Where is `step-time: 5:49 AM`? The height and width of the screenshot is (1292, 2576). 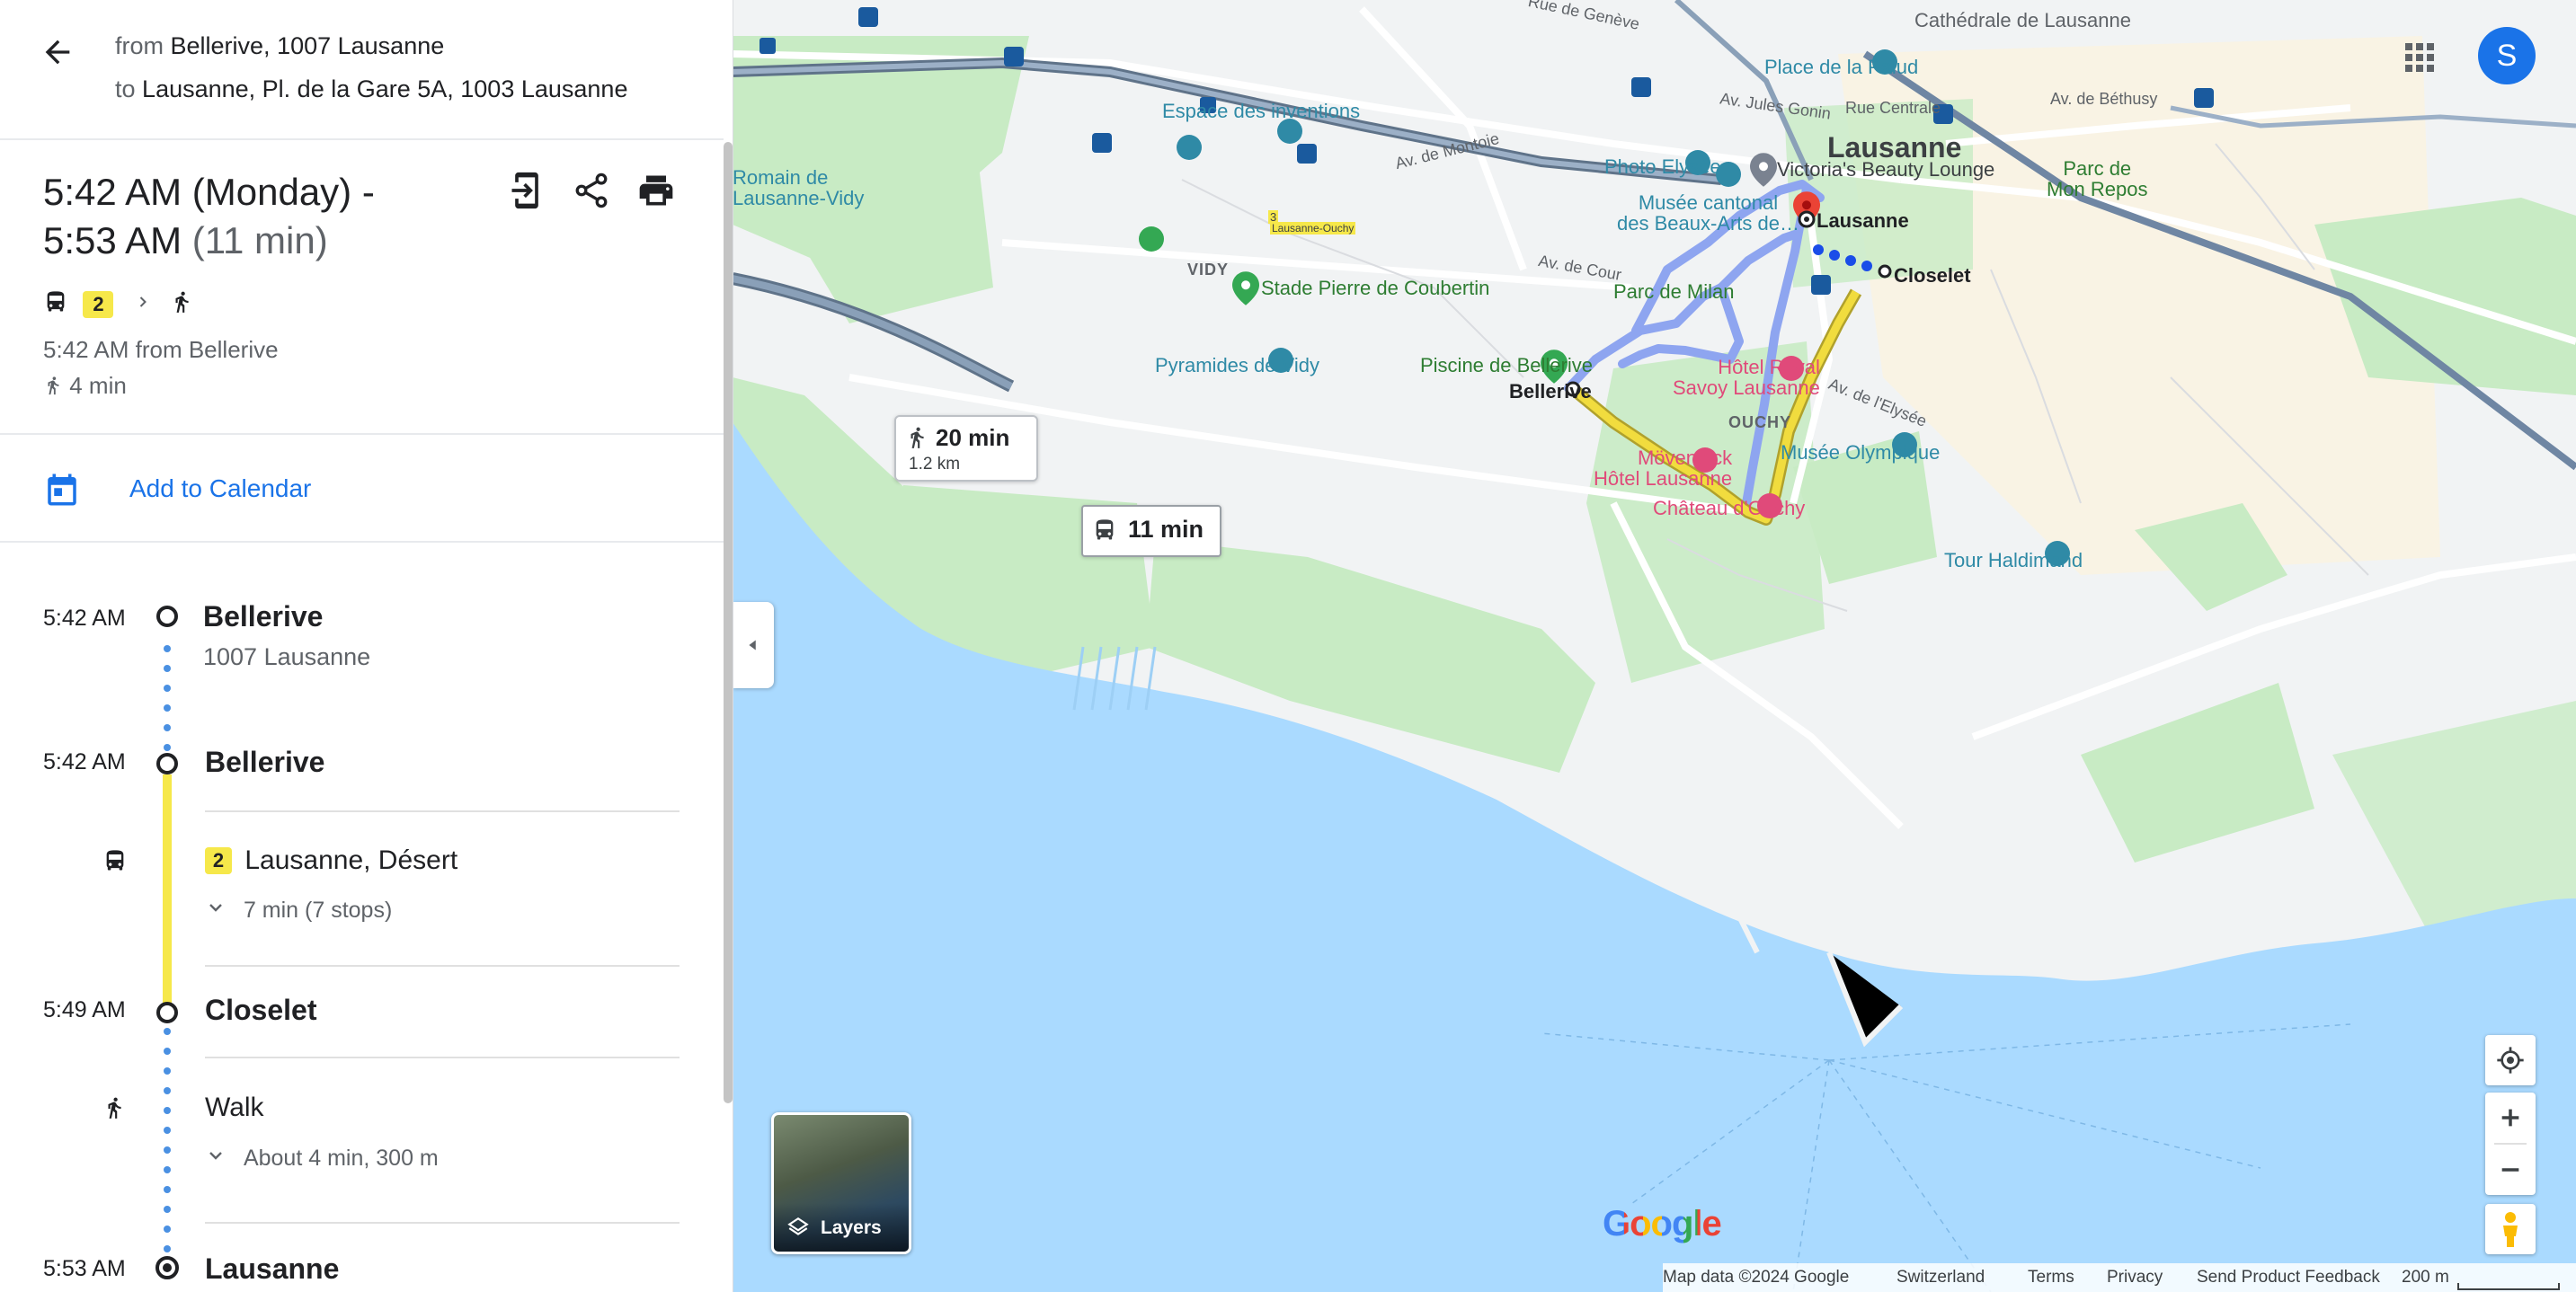 step-time: 5:49 AM is located at coordinates (84, 1009).